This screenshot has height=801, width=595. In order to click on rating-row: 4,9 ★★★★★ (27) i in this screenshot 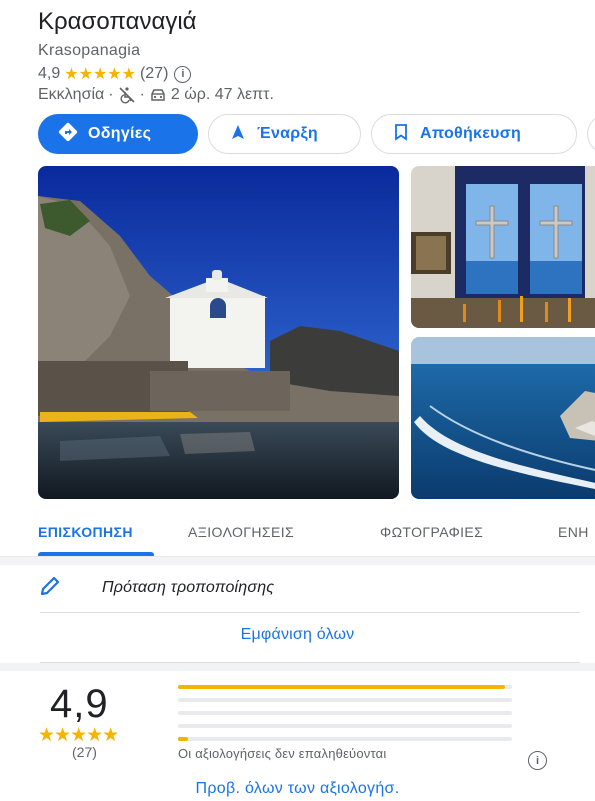, I will do `click(115, 74)`.